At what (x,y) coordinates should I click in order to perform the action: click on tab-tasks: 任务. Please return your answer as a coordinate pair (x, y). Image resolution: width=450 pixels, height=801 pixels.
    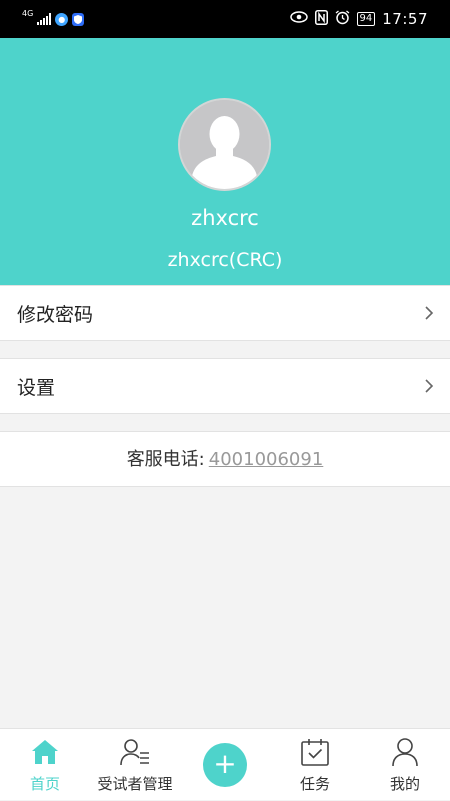
    Looking at the image, I should click on (315, 765).